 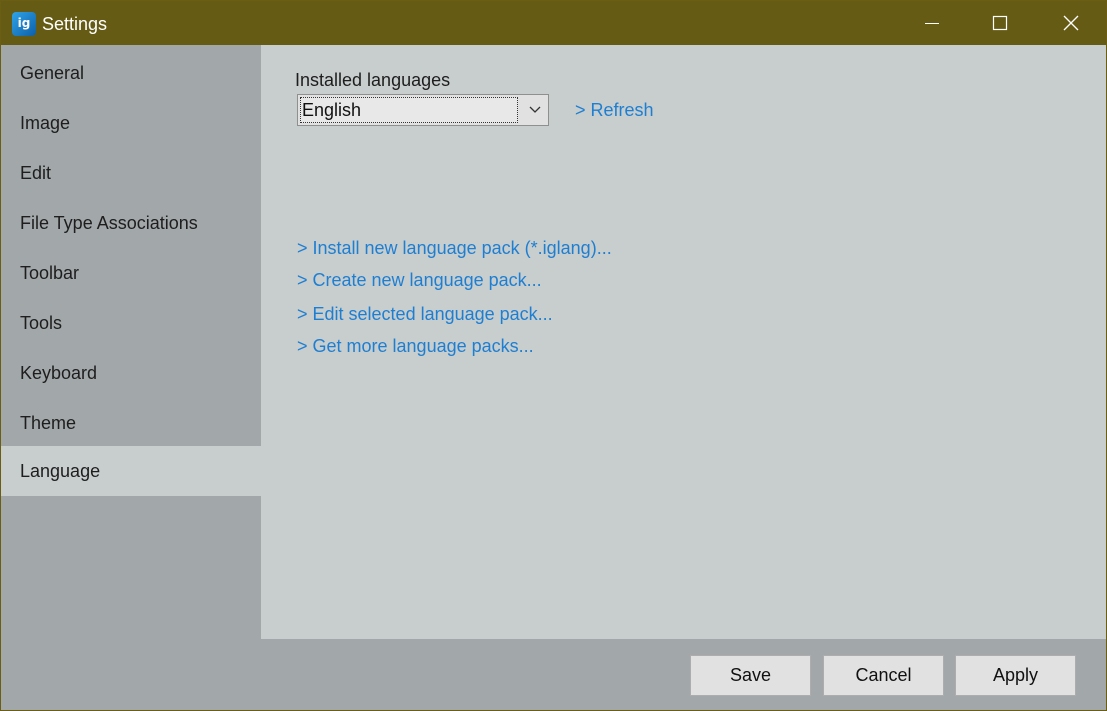 I want to click on installed-languages-label: Installed languages, so click(x=373, y=80).